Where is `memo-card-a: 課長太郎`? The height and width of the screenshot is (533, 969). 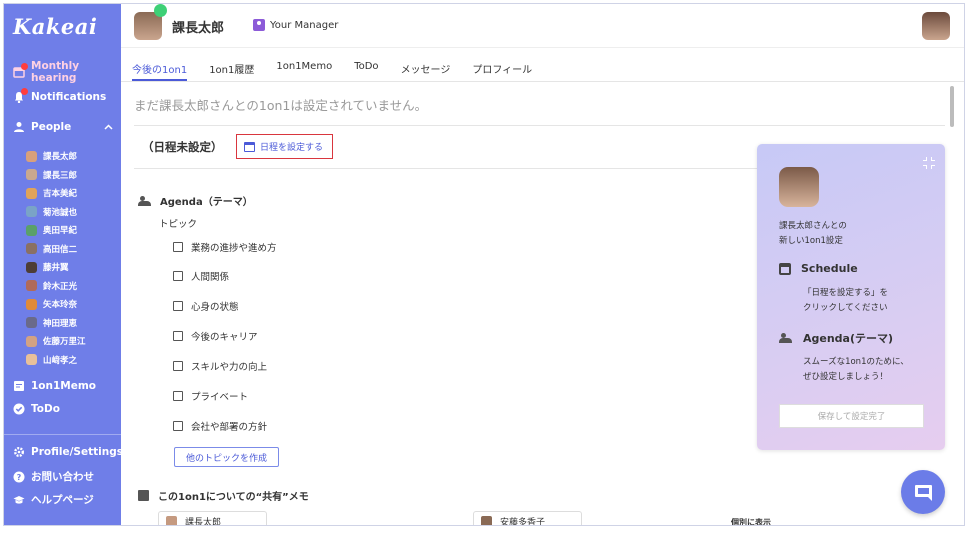
memo-card-a: 課長太郎 is located at coordinates (212, 518).